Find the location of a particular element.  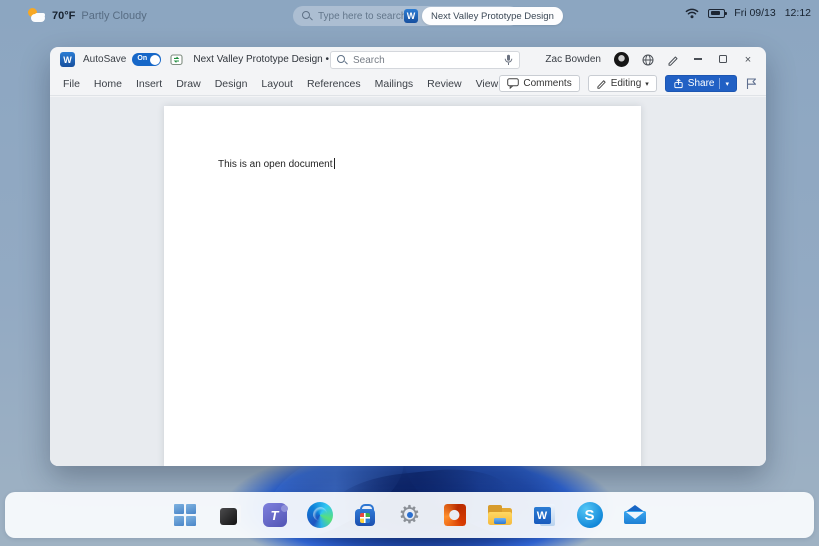

pencil-icon is located at coordinates (601, 84).